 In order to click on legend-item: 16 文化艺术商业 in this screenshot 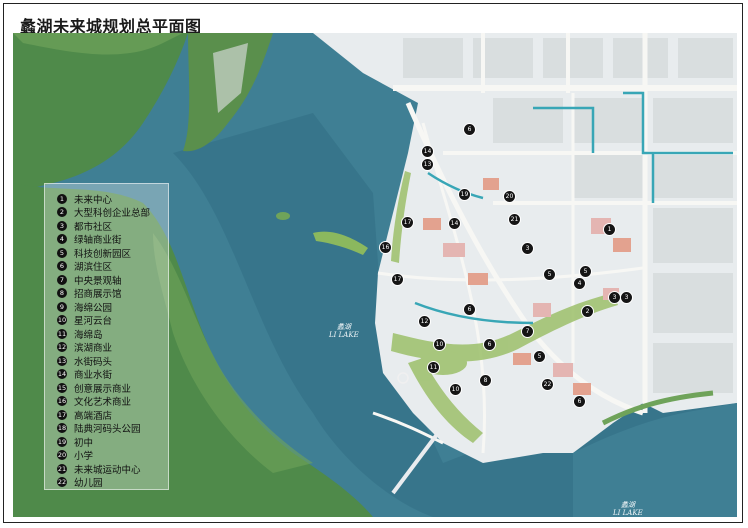, I will do `click(94, 402)`.